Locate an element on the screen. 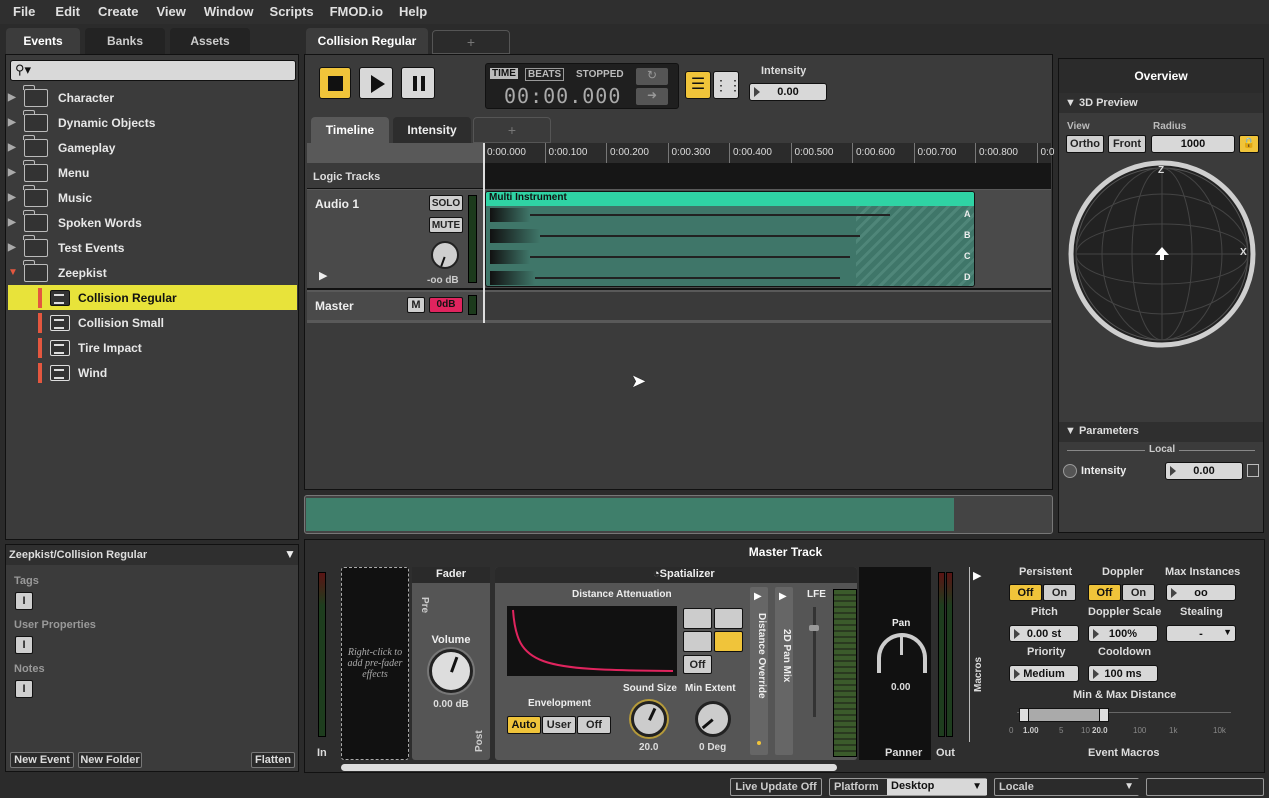 The image size is (1269, 798). stop-button is located at coordinates (335, 83).